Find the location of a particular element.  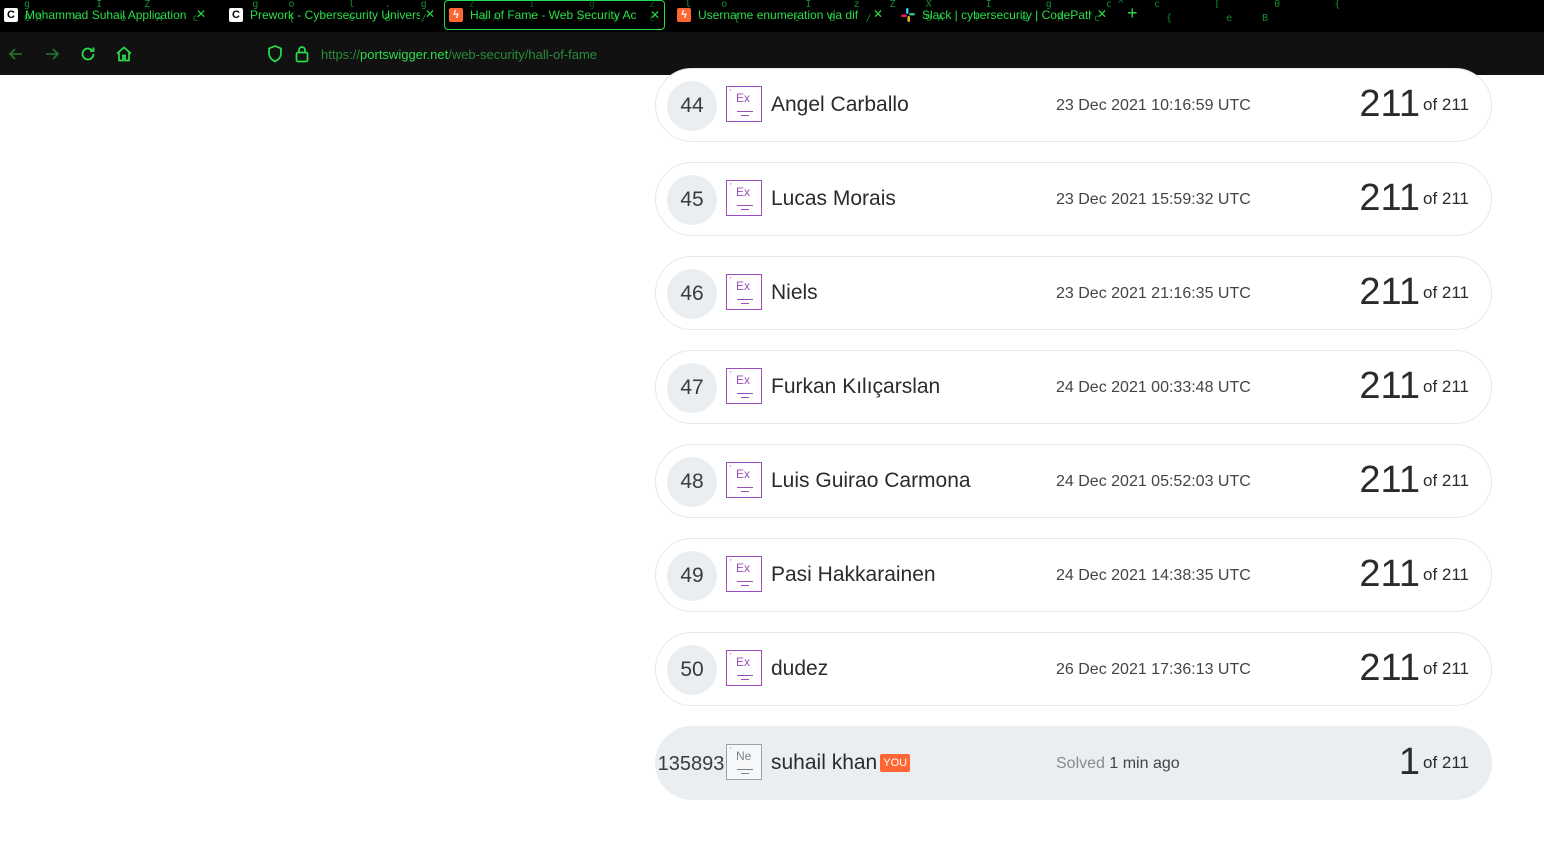

completion-time: 26 Dec 2021 17:36:13 UTC is located at coordinates (1153, 669).